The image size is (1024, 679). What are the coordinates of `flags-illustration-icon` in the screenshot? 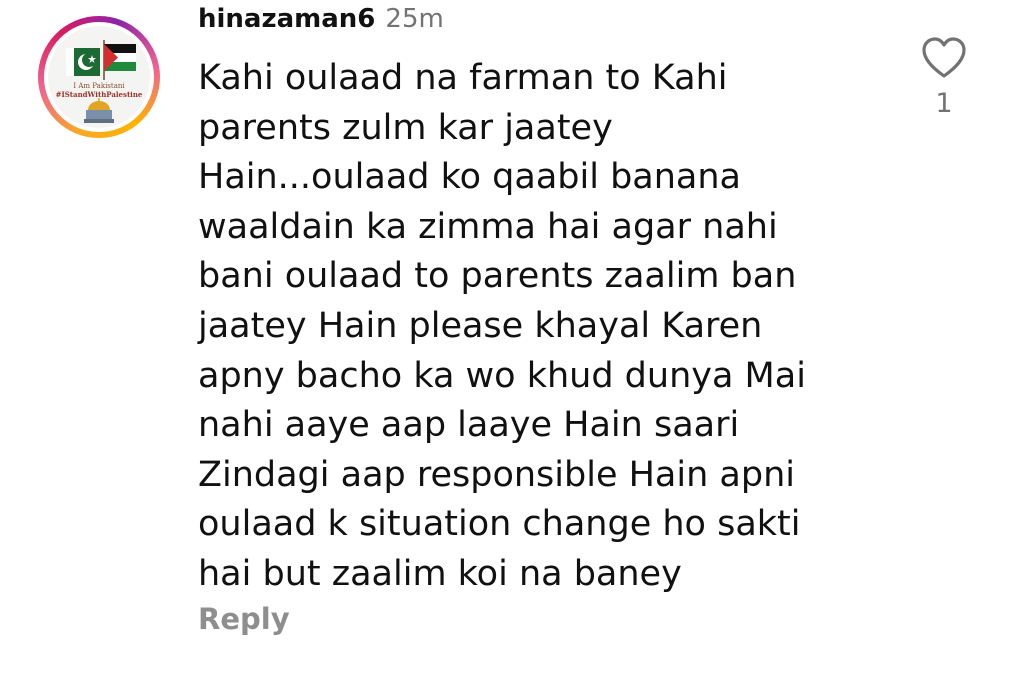 It's located at (101, 81).